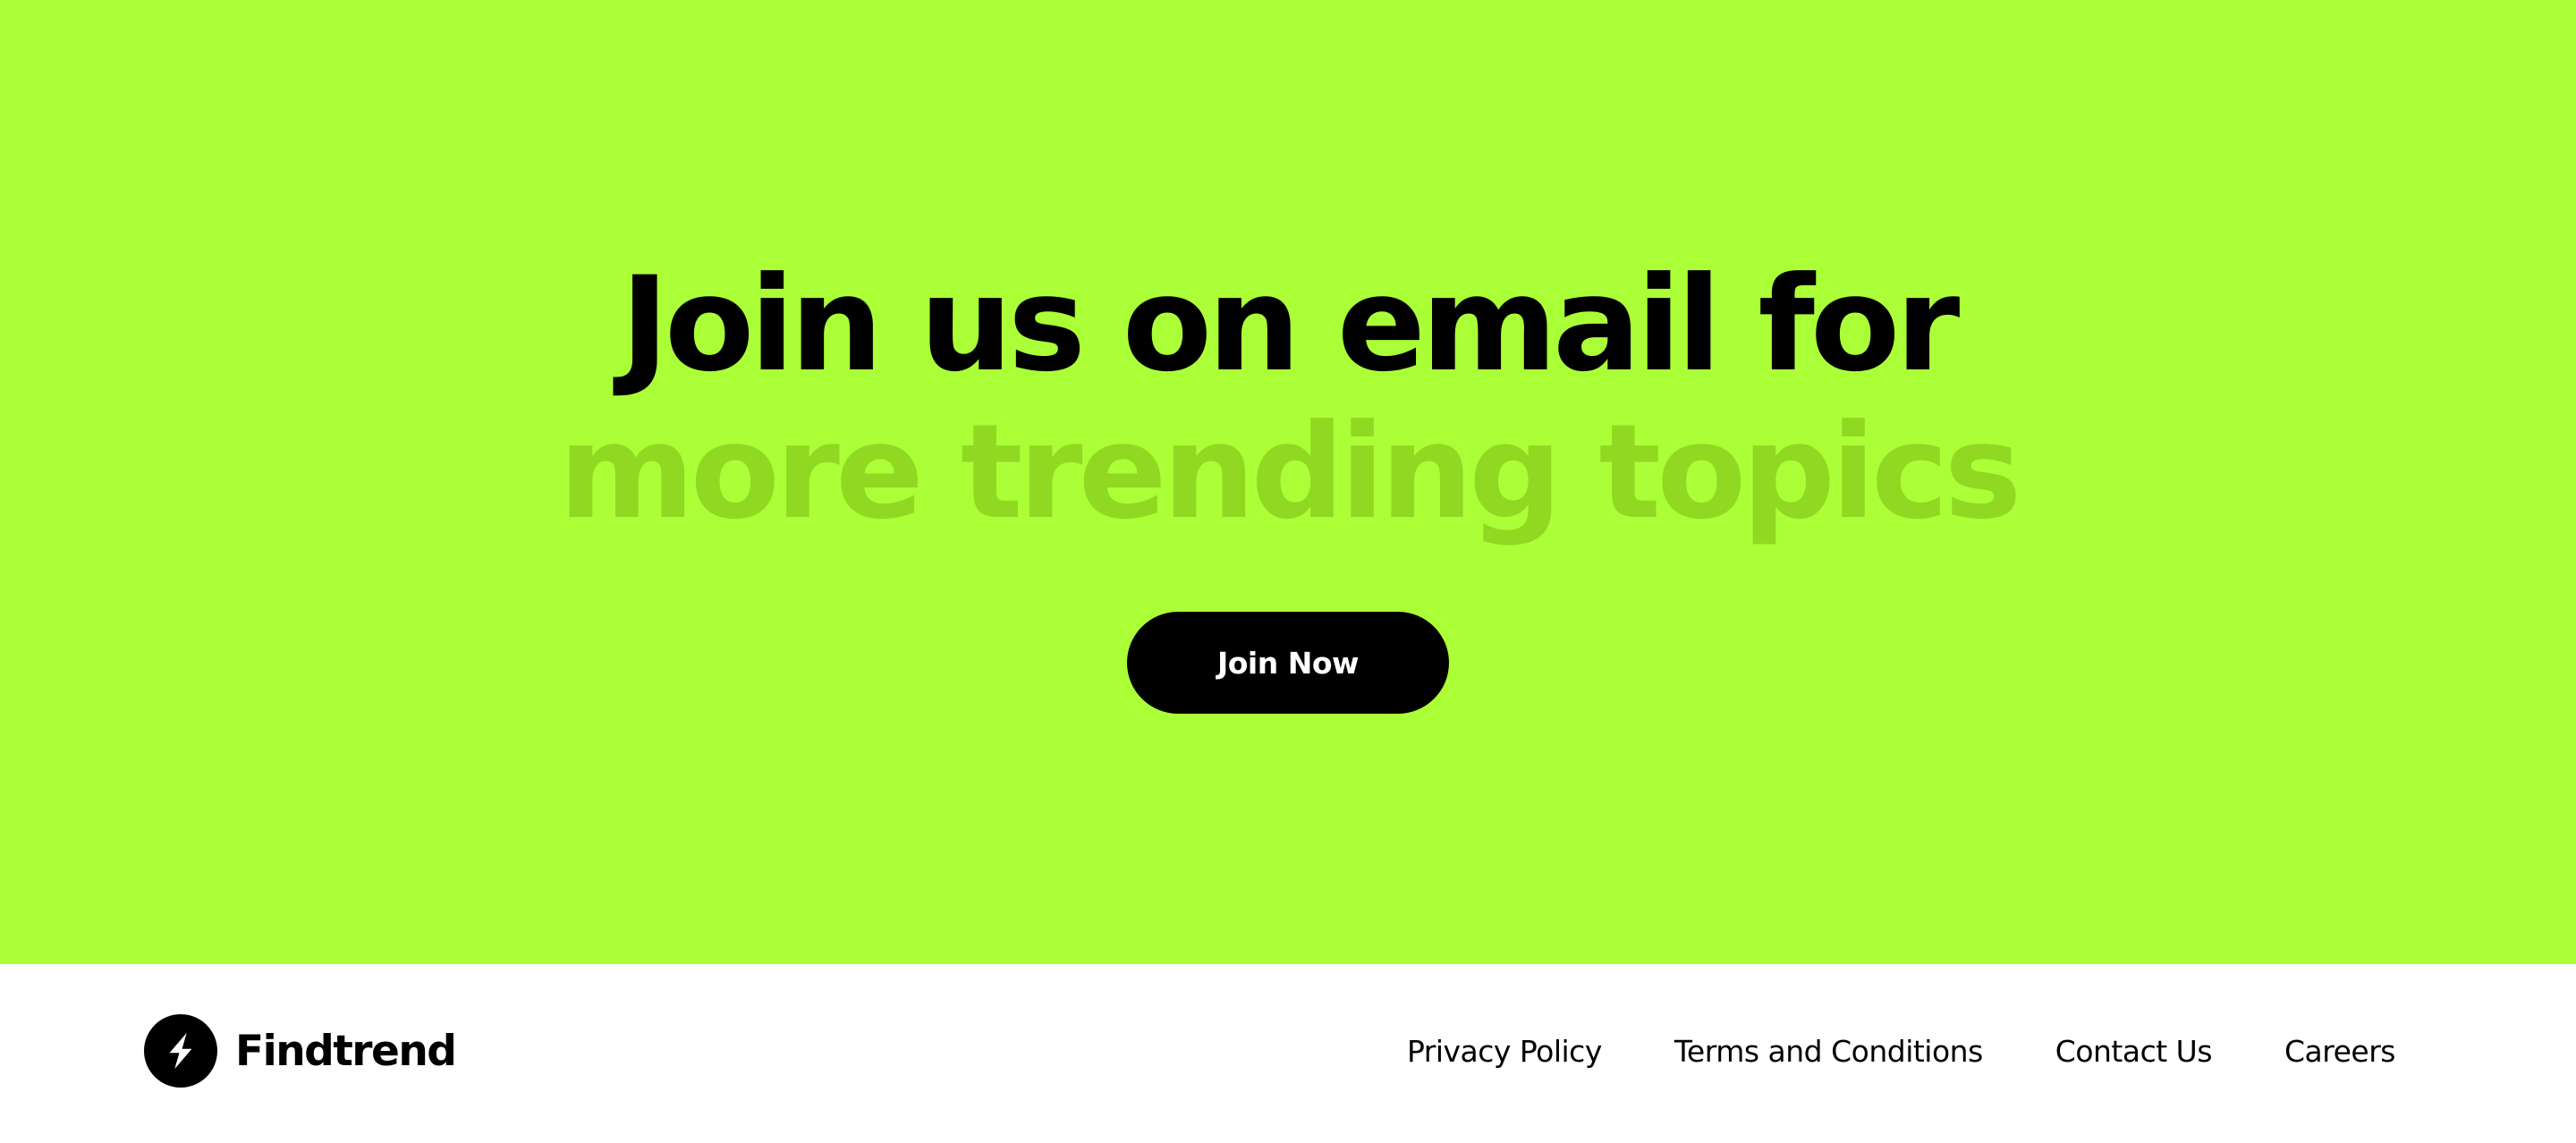  What do you see at coordinates (2134, 1051) in the screenshot?
I see `contact-us-link: Contact Us` at bounding box center [2134, 1051].